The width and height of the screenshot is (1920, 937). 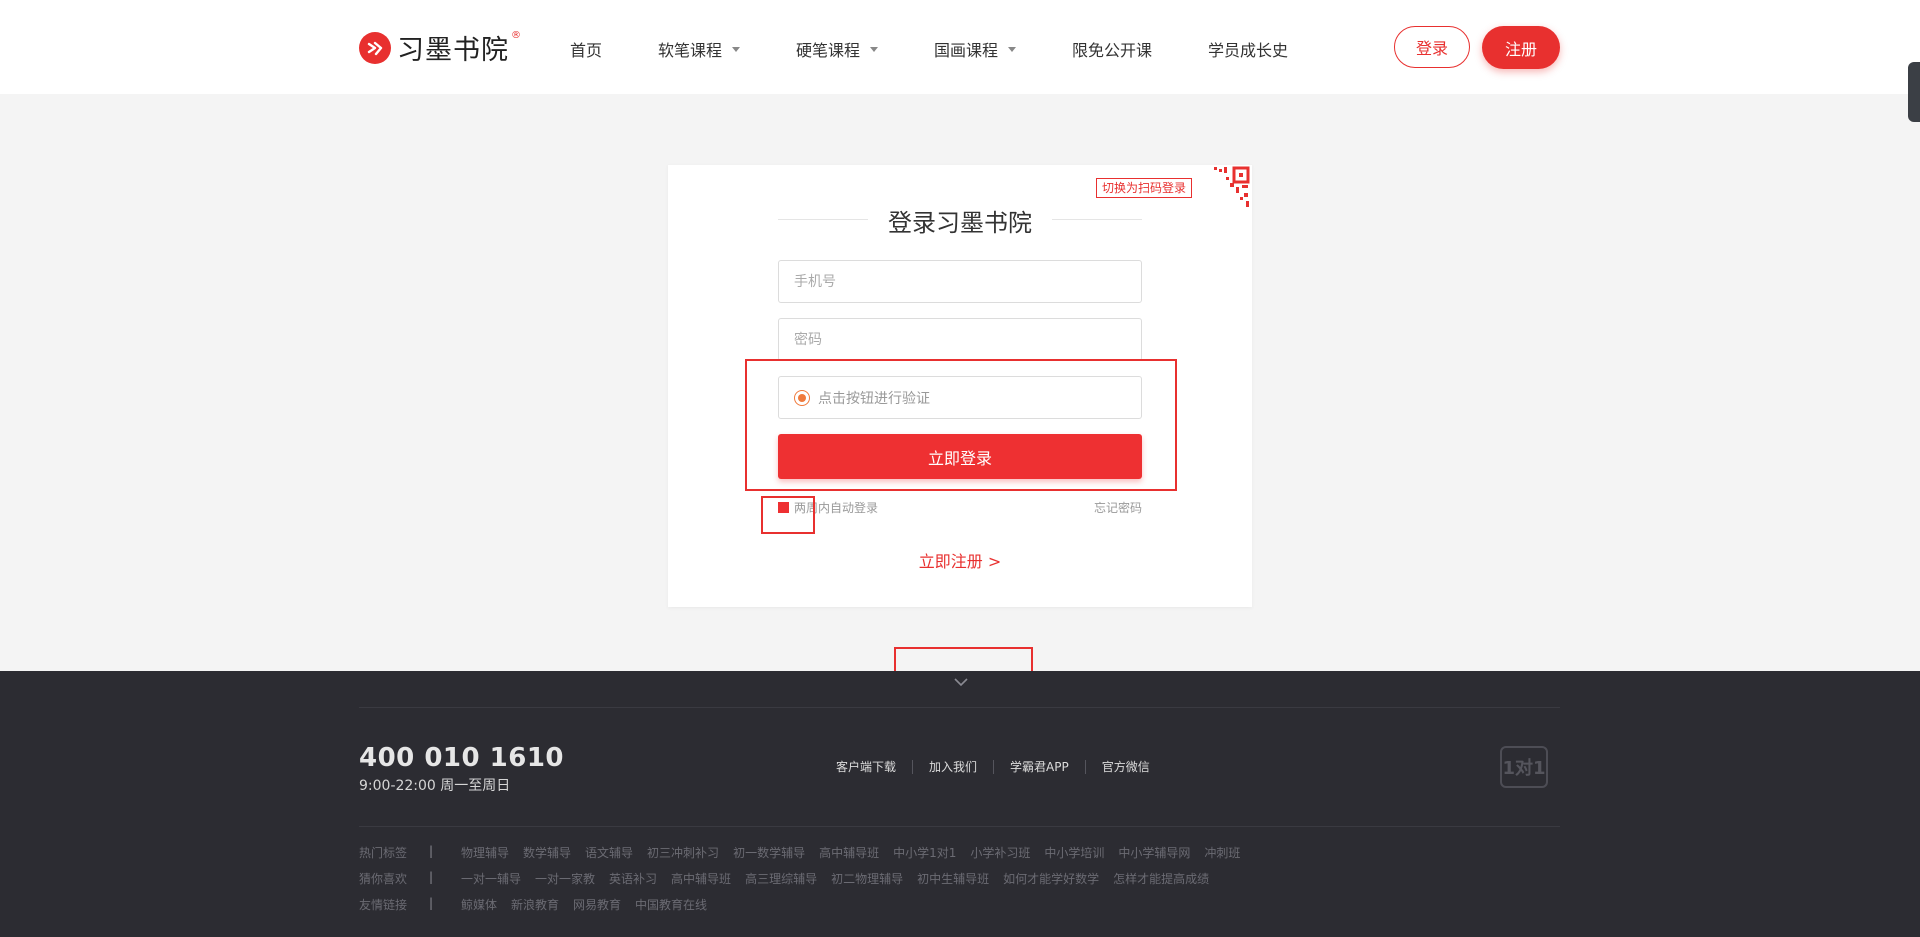 I want to click on nav-hard-pen: 硬笔课程, so click(x=837, y=49).